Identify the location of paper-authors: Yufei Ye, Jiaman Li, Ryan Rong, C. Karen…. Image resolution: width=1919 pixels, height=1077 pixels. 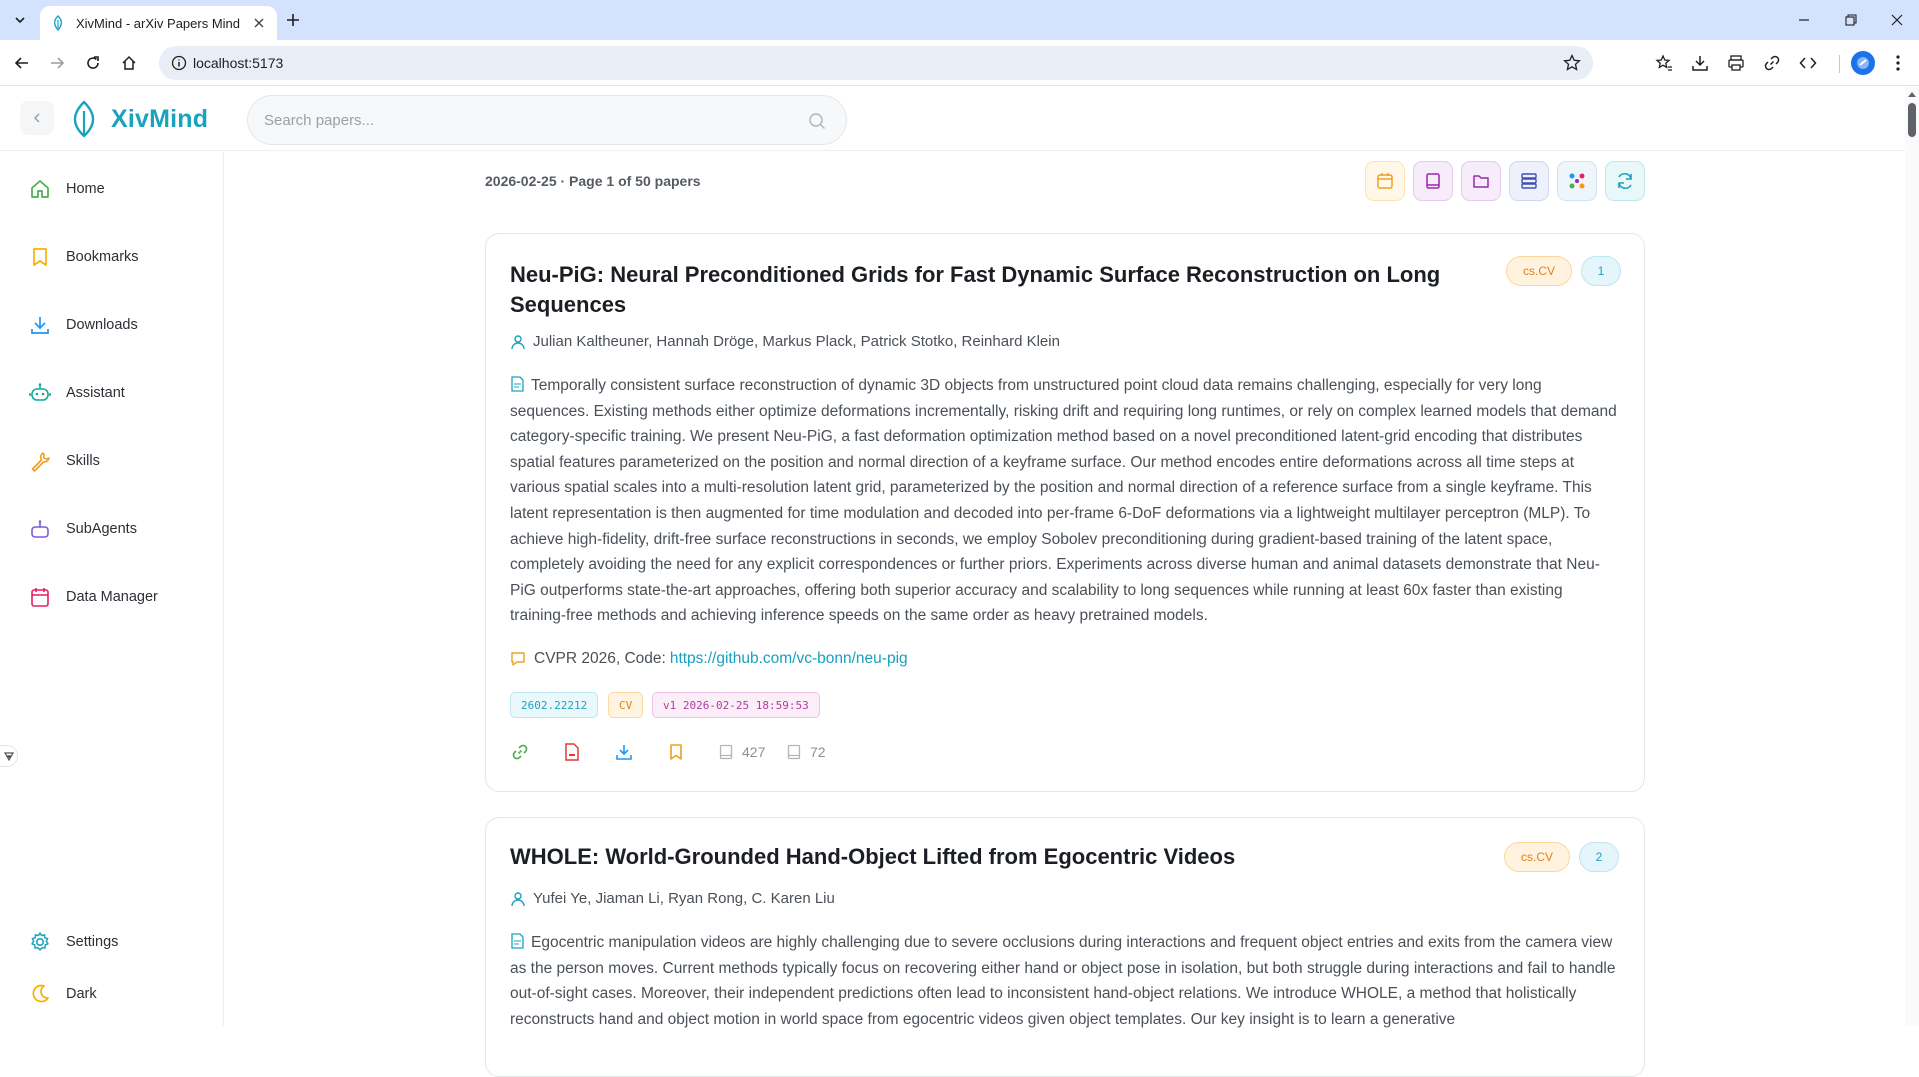
(672, 898).